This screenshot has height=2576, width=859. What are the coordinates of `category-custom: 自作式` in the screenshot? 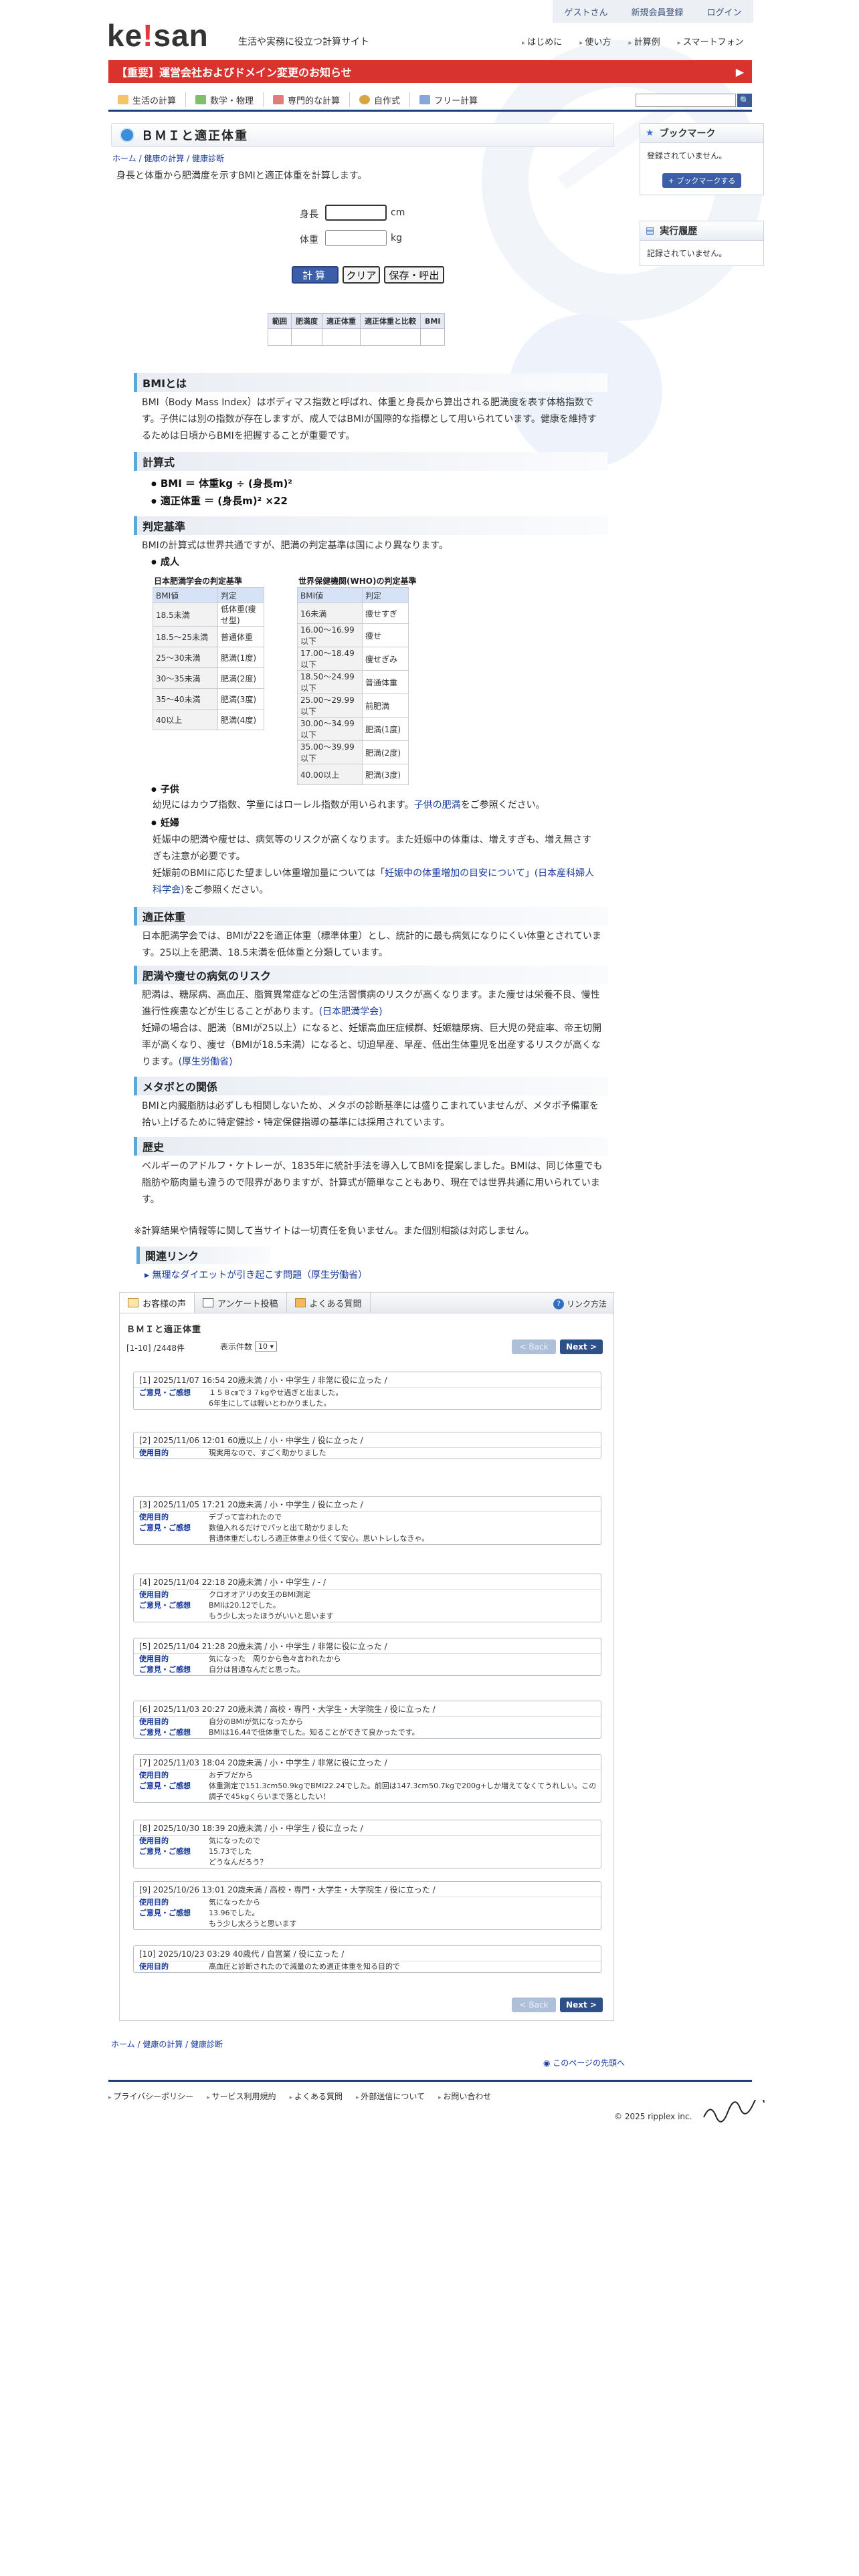 It's located at (380, 100).